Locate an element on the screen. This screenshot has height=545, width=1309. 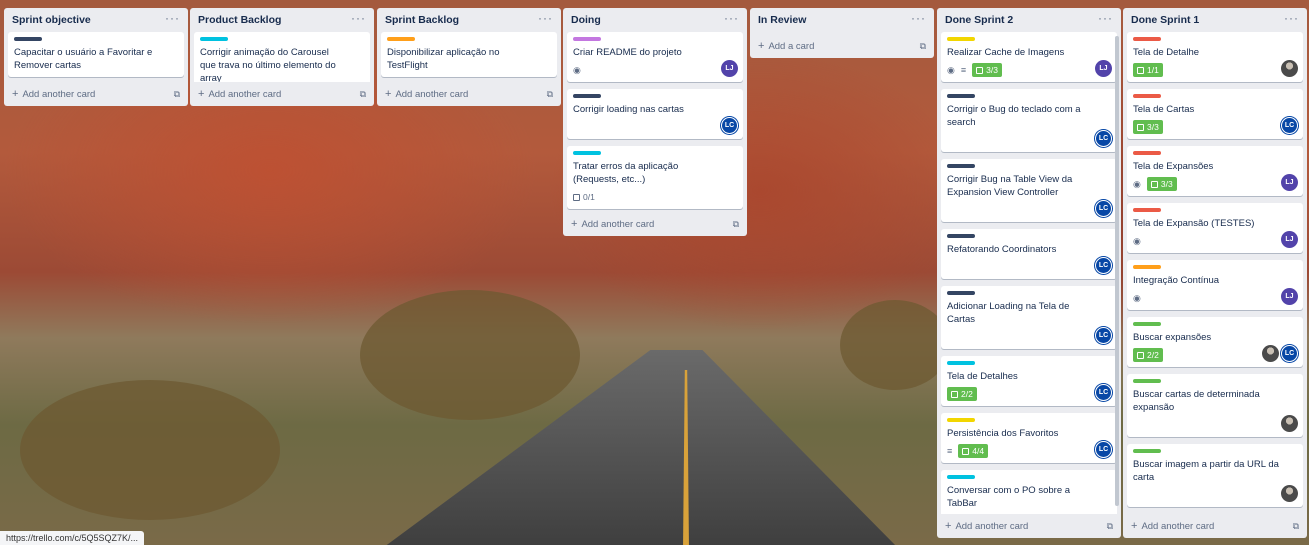
card: Persistência dos Favoritos ≡ 4/4 LC is located at coordinates (1029, 438).